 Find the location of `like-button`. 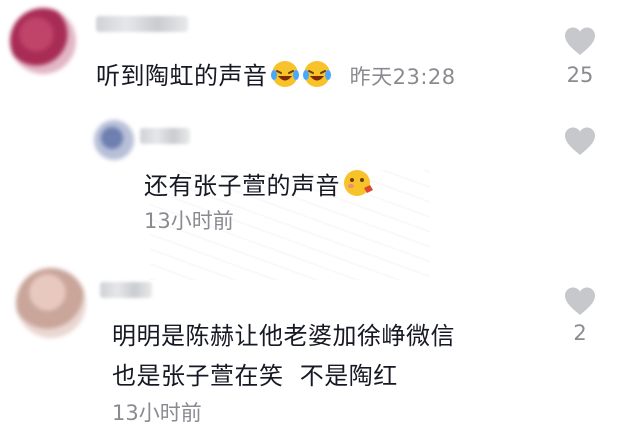

like-button is located at coordinates (580, 141).